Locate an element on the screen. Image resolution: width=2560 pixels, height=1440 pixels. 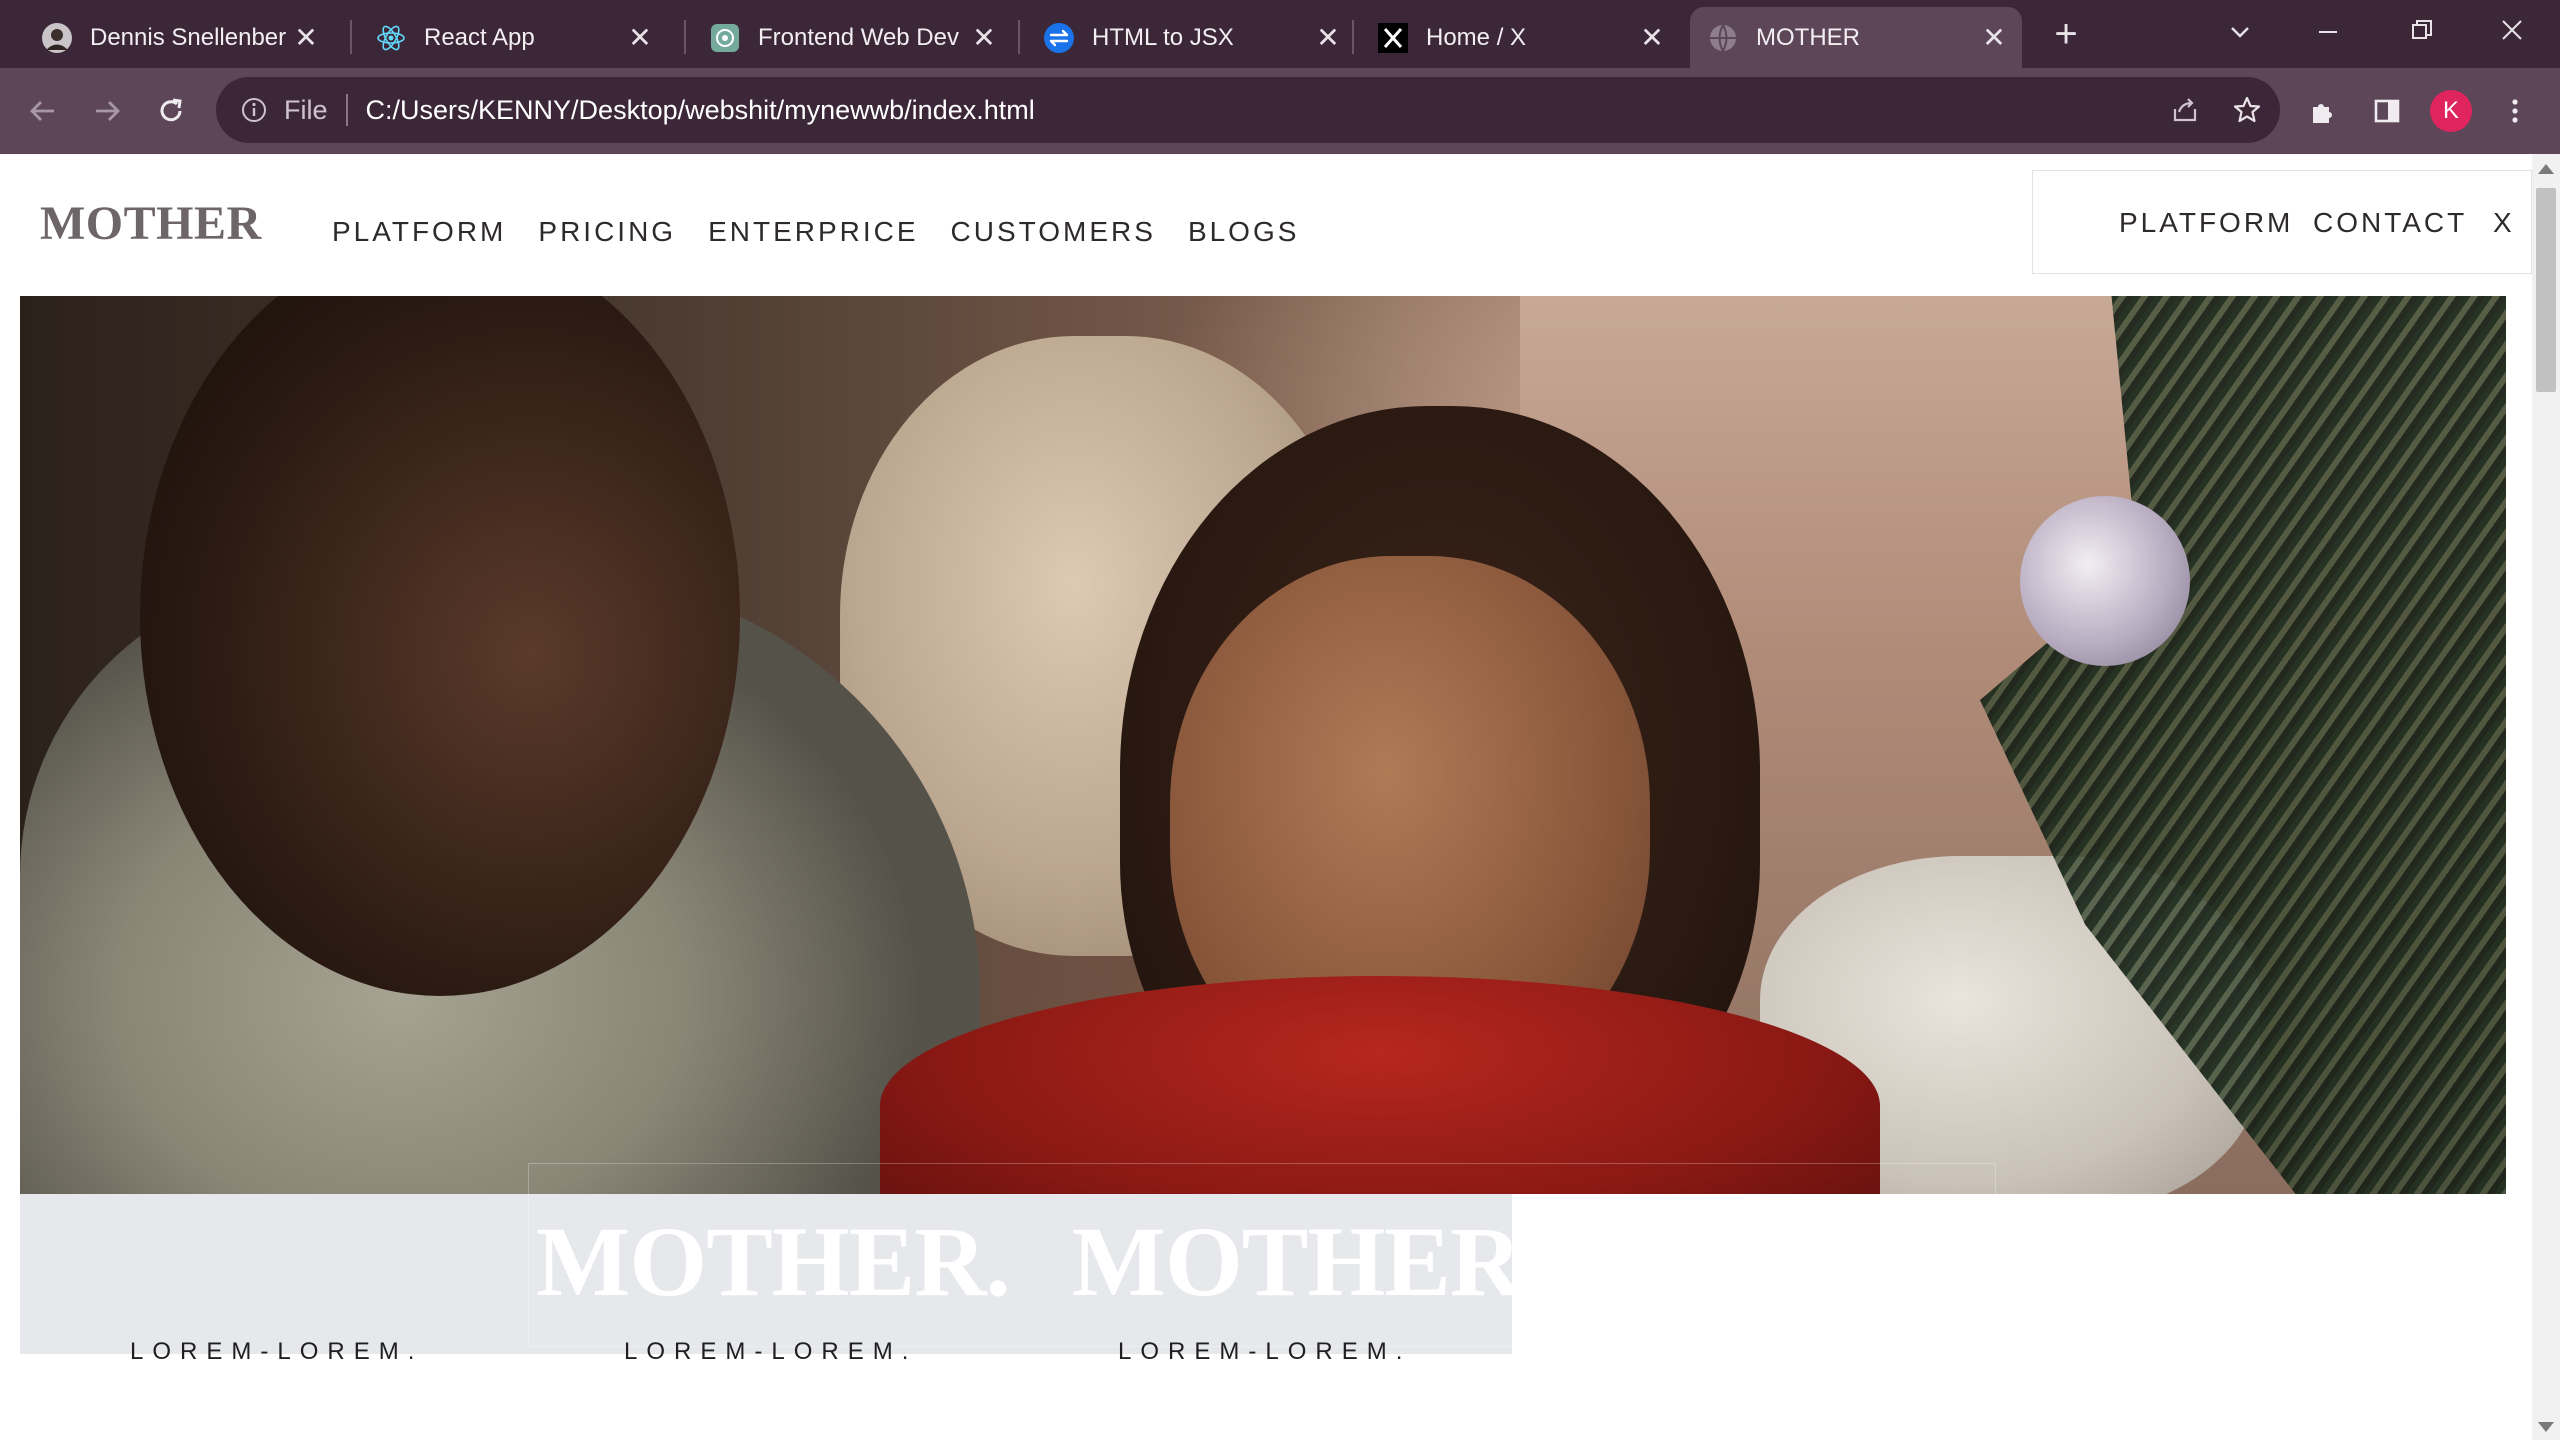
nav-blogs: BLOGS is located at coordinates (1243, 232).